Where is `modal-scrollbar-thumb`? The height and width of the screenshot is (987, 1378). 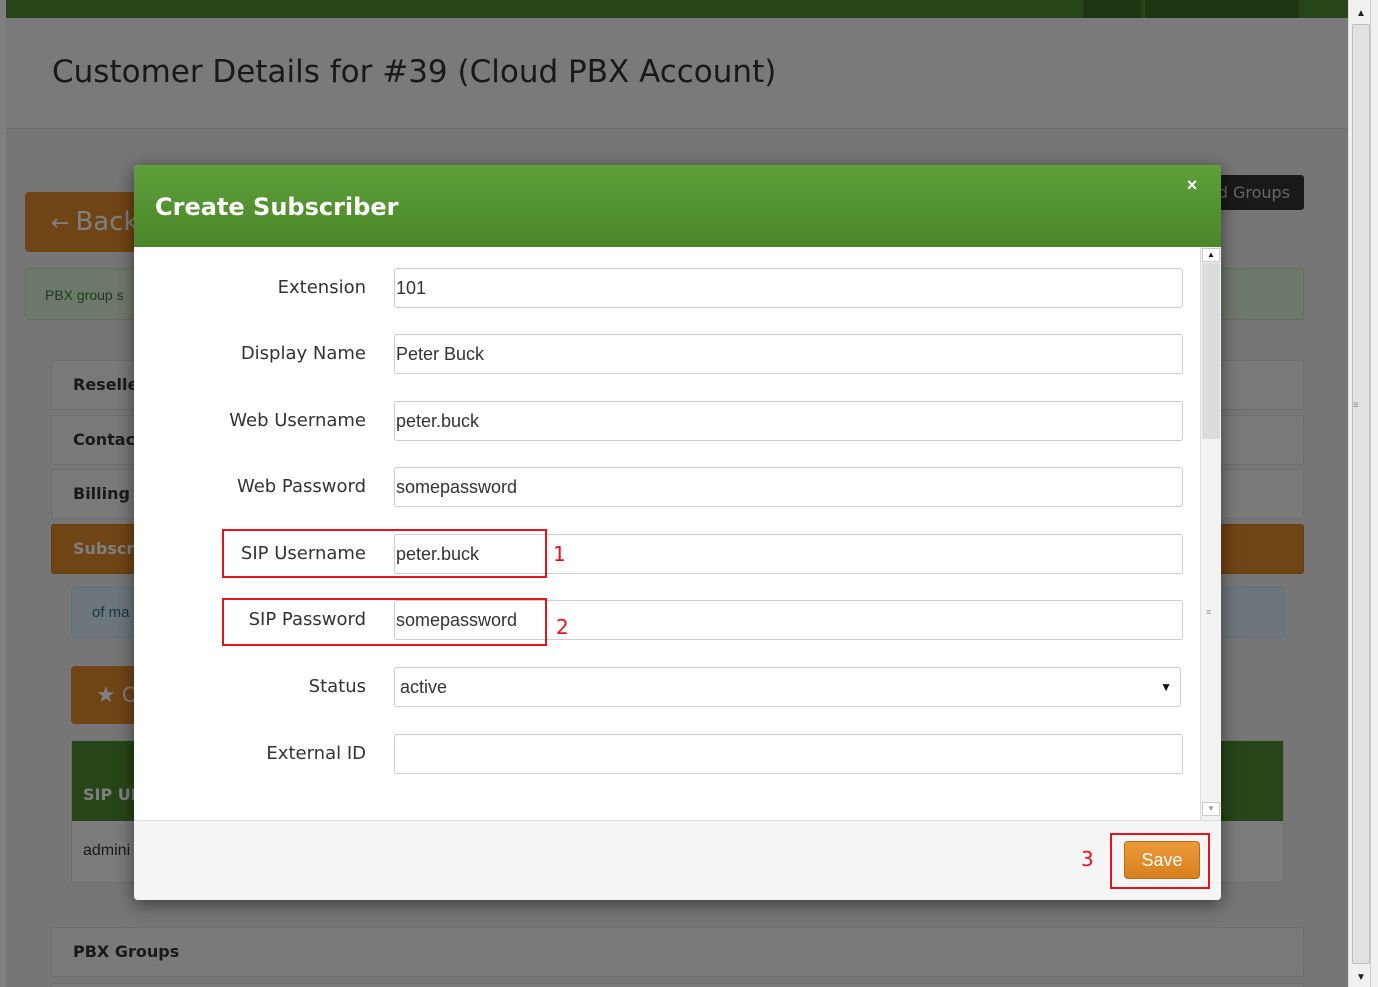
modal-scrollbar-thumb is located at coordinates (1211, 351).